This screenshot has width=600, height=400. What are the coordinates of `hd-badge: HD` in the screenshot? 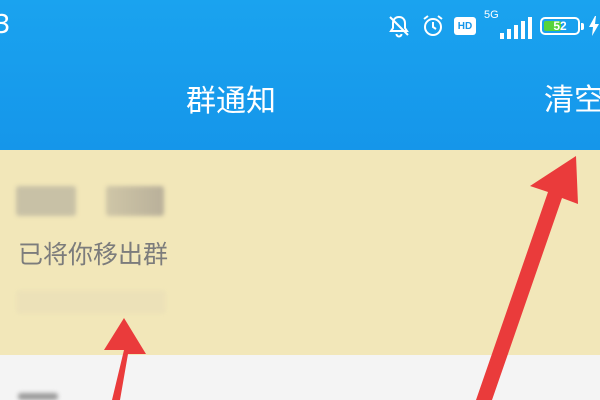 It's located at (465, 26).